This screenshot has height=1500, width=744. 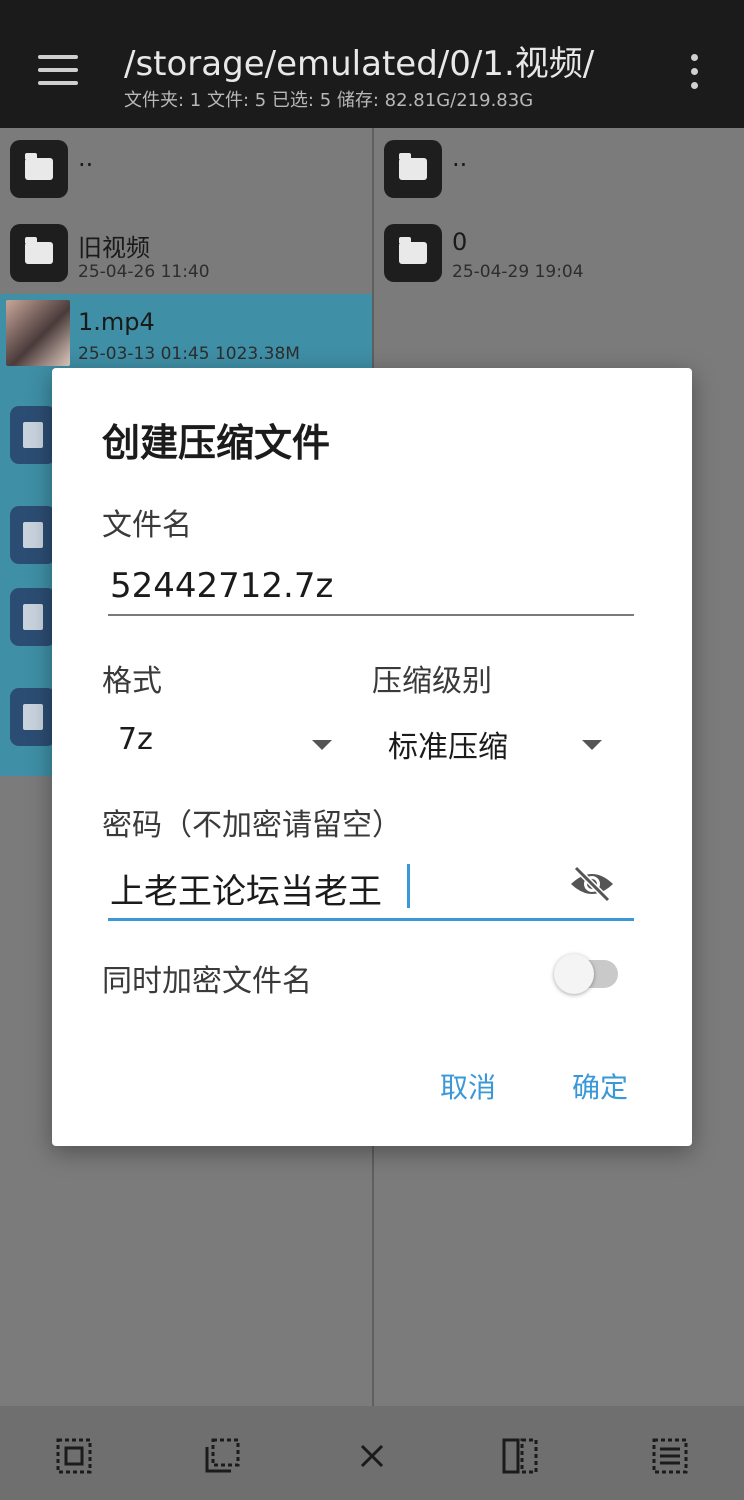 I want to click on filename-input: 52442712.7z, so click(x=221, y=586).